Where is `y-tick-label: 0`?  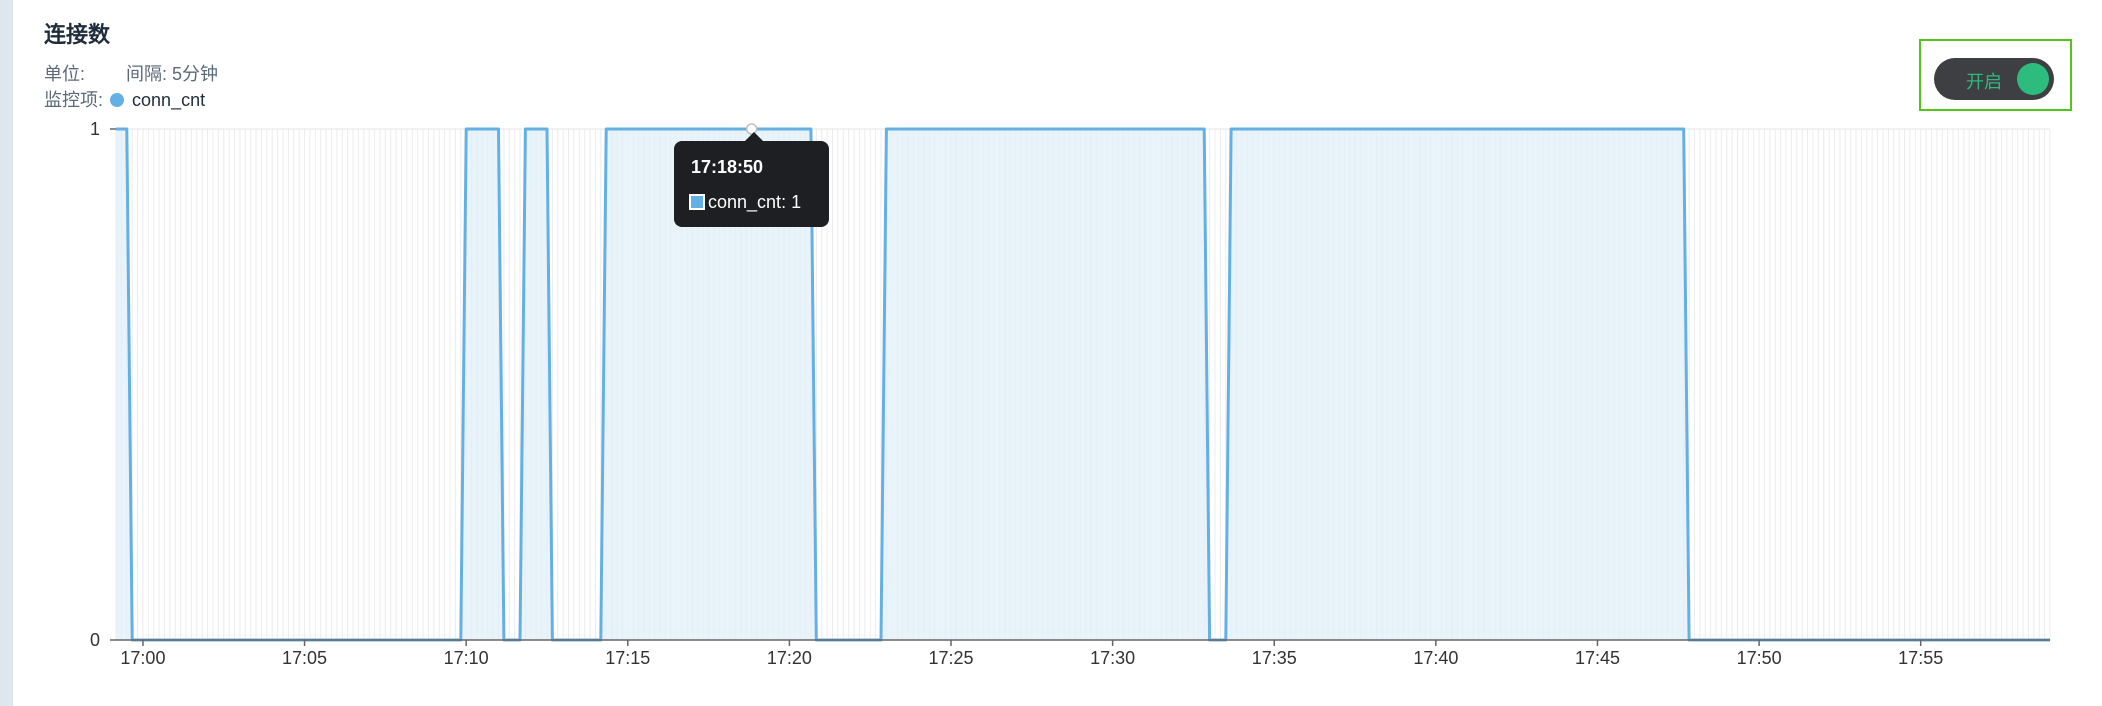
y-tick-label: 0 is located at coordinates (95, 640).